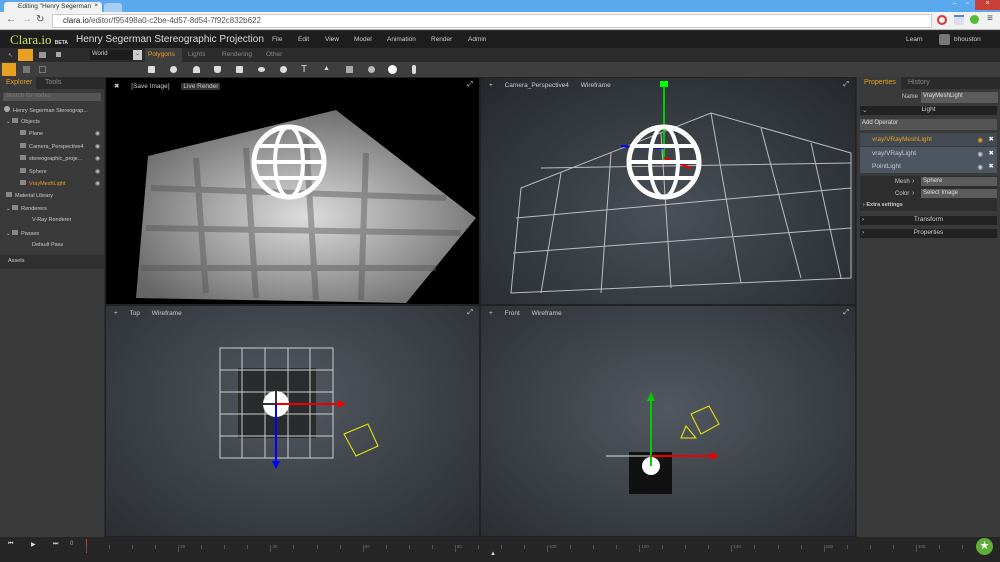 Image resolution: width=1000 pixels, height=562 pixels. I want to click on plane-icon, so click(349, 69).